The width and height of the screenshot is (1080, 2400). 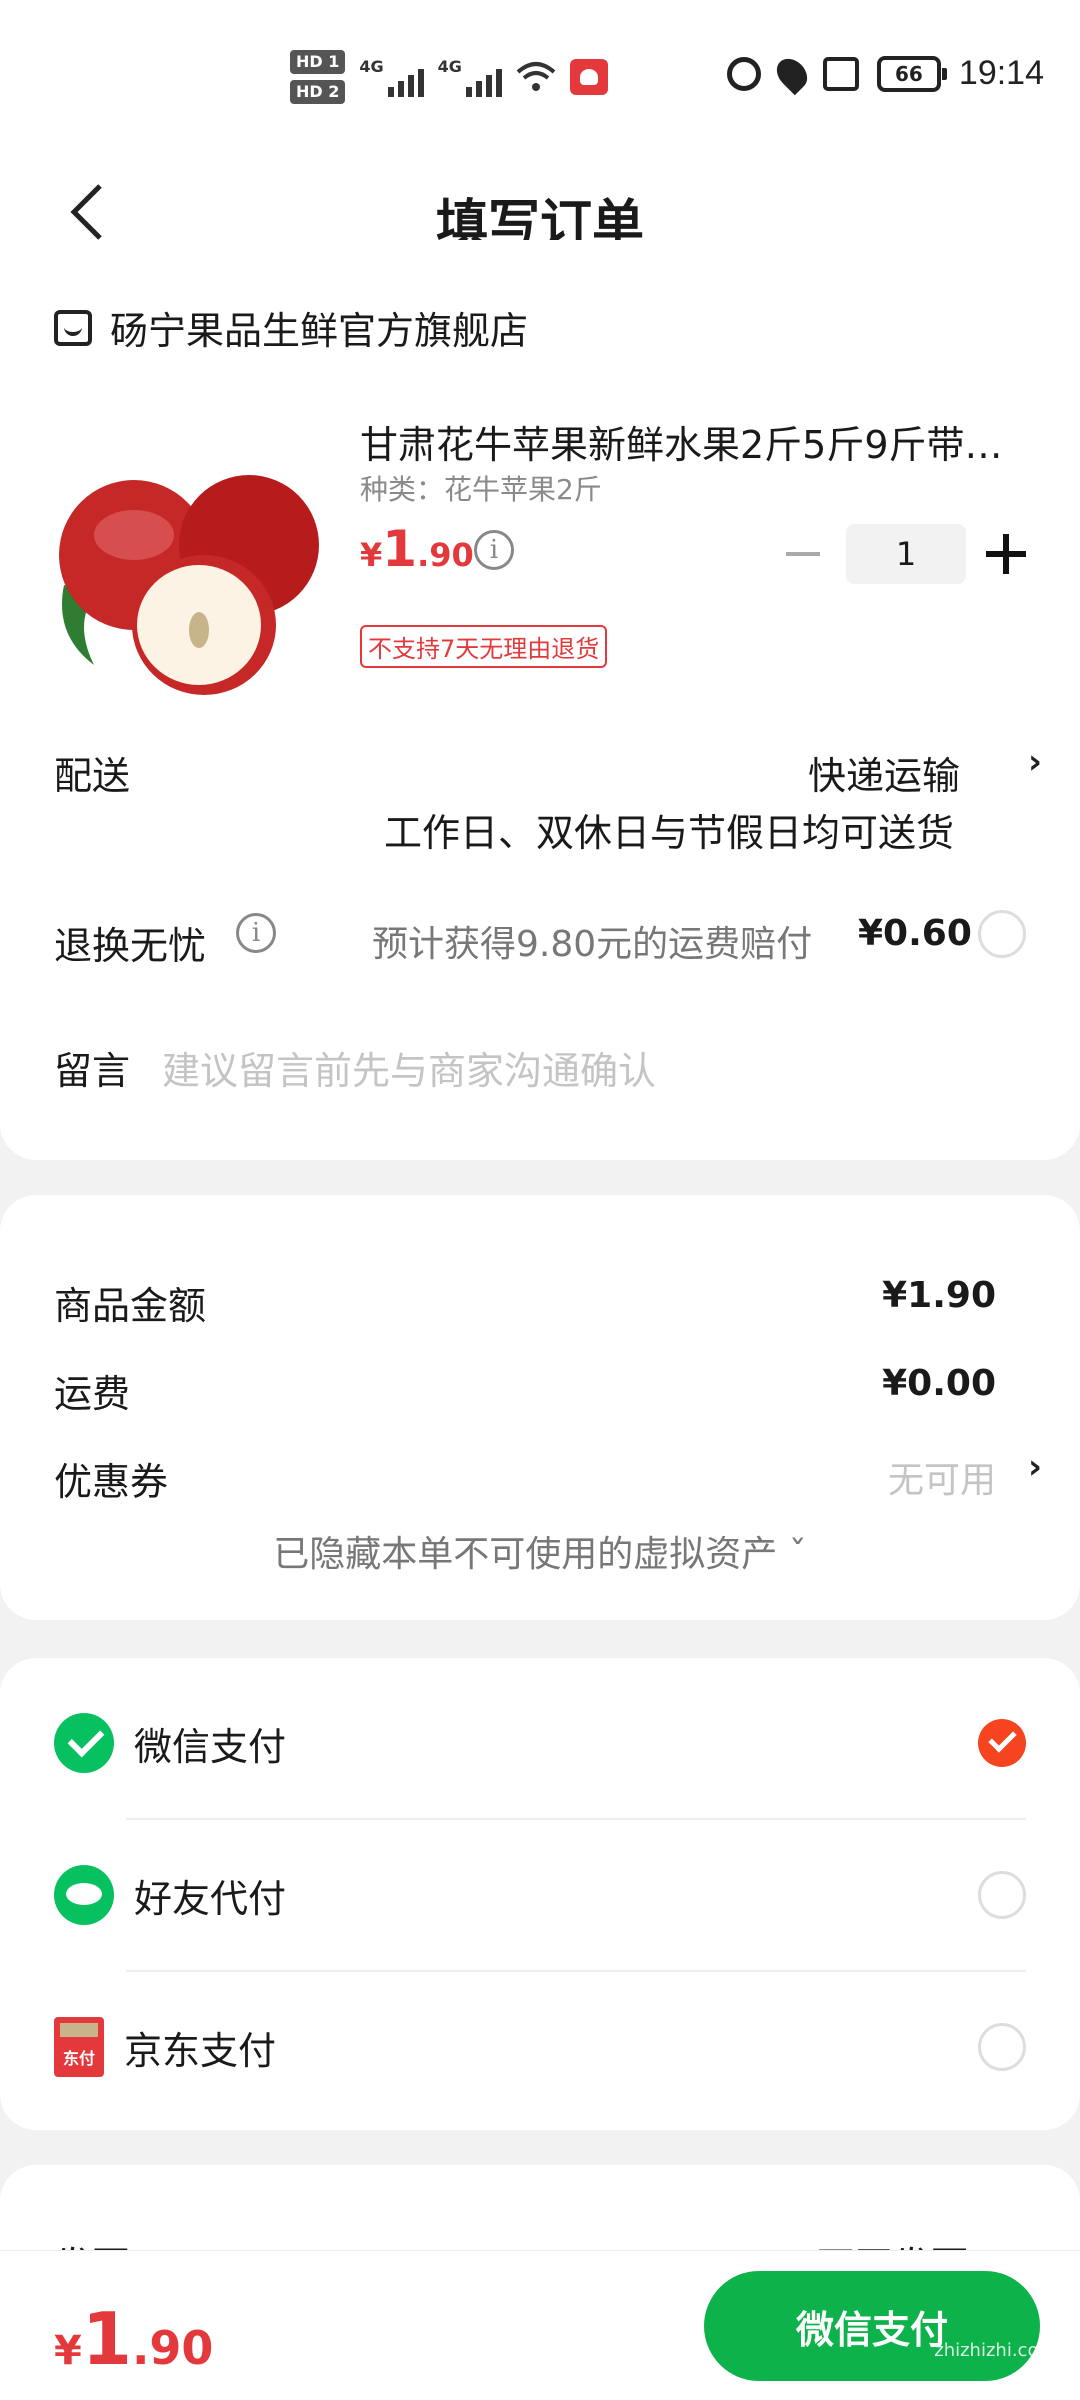 What do you see at coordinates (484, 646) in the screenshot?
I see `return-policy-tag: 不支持7天无理由退货` at bounding box center [484, 646].